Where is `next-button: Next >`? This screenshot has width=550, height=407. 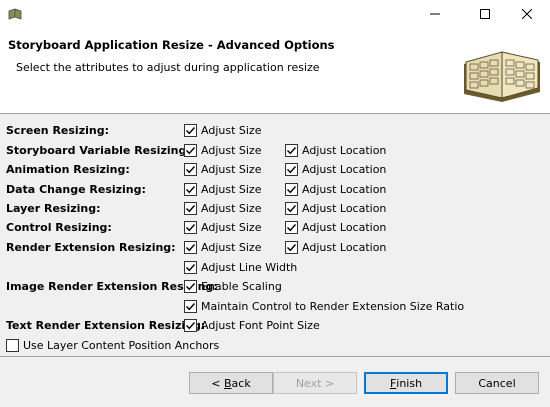
next-button: Next > is located at coordinates (315, 383).